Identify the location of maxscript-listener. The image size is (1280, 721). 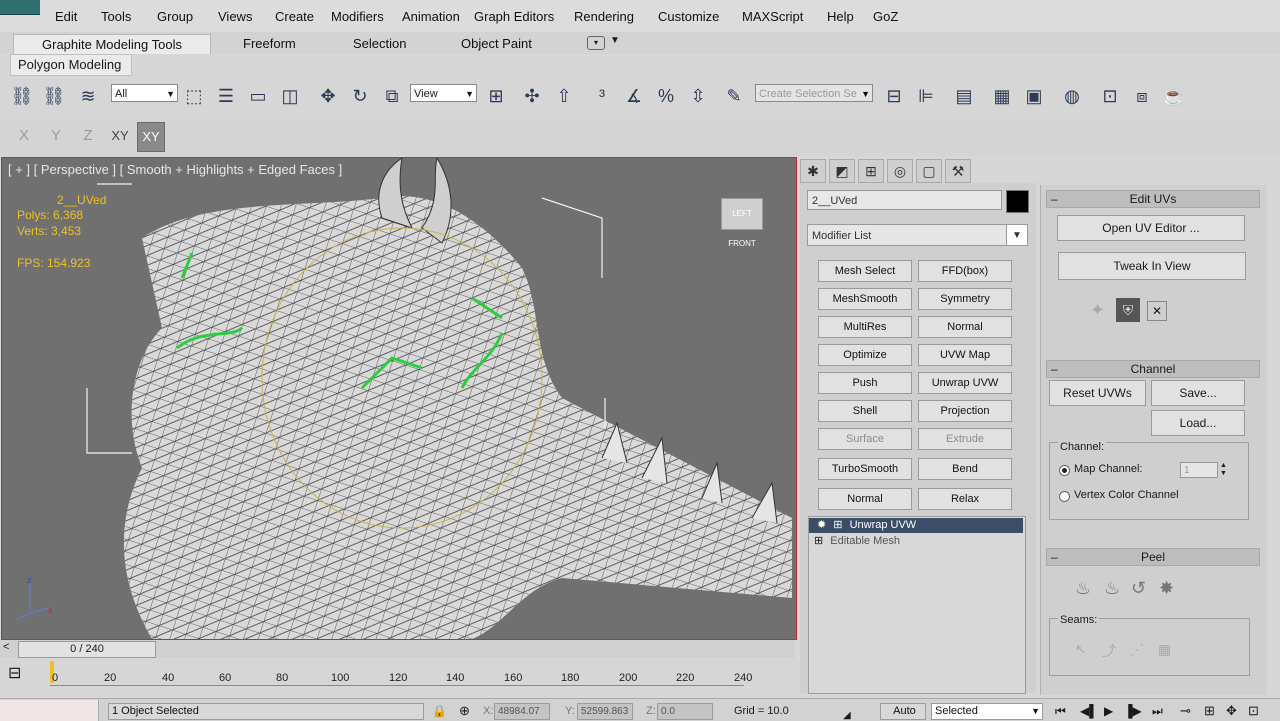
(49, 710).